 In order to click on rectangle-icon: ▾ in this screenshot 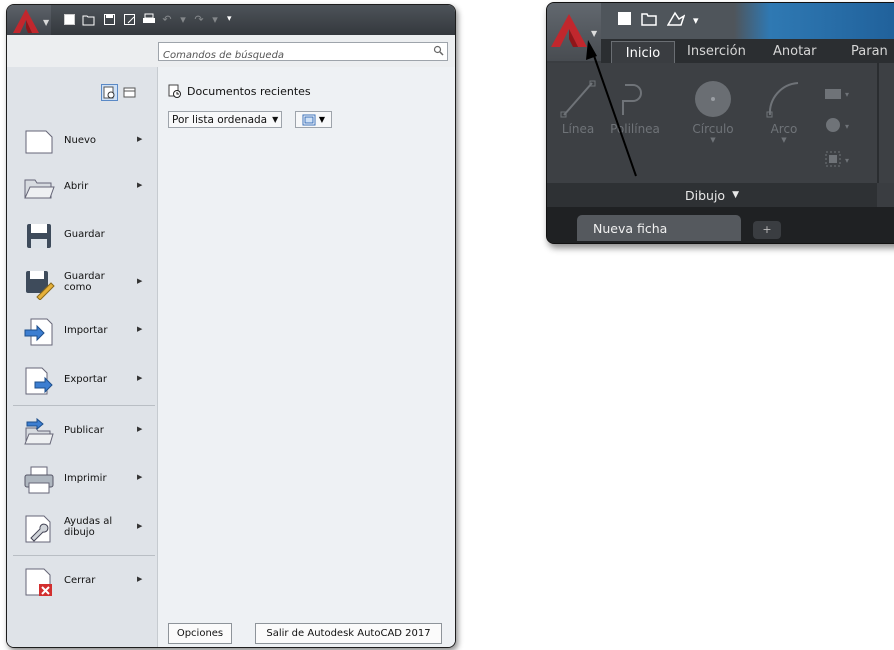, I will do `click(837, 94)`.